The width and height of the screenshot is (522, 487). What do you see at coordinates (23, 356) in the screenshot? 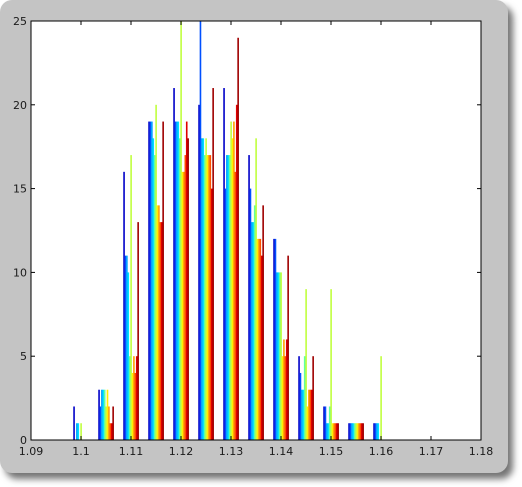
I see `y-tick-label: 5` at bounding box center [23, 356].